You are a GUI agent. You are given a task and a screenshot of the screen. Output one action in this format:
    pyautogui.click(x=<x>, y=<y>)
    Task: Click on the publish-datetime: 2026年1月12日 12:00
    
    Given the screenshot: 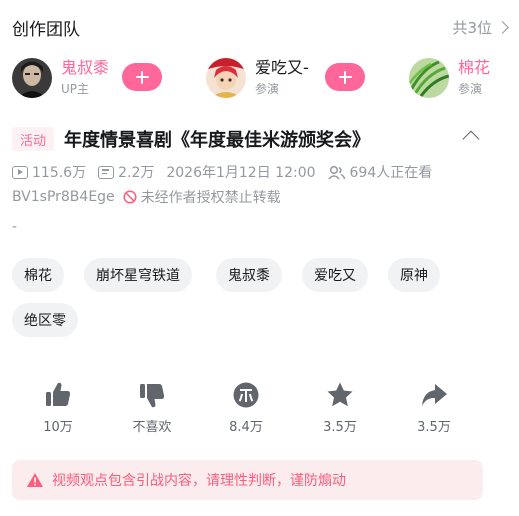 What is the action you would take?
    pyautogui.click(x=241, y=173)
    